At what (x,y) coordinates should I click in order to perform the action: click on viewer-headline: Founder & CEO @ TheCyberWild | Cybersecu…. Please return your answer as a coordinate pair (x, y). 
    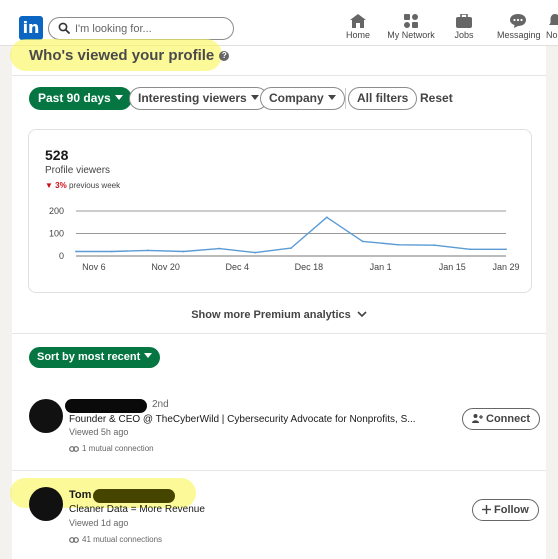
    Looking at the image, I should click on (242, 419).